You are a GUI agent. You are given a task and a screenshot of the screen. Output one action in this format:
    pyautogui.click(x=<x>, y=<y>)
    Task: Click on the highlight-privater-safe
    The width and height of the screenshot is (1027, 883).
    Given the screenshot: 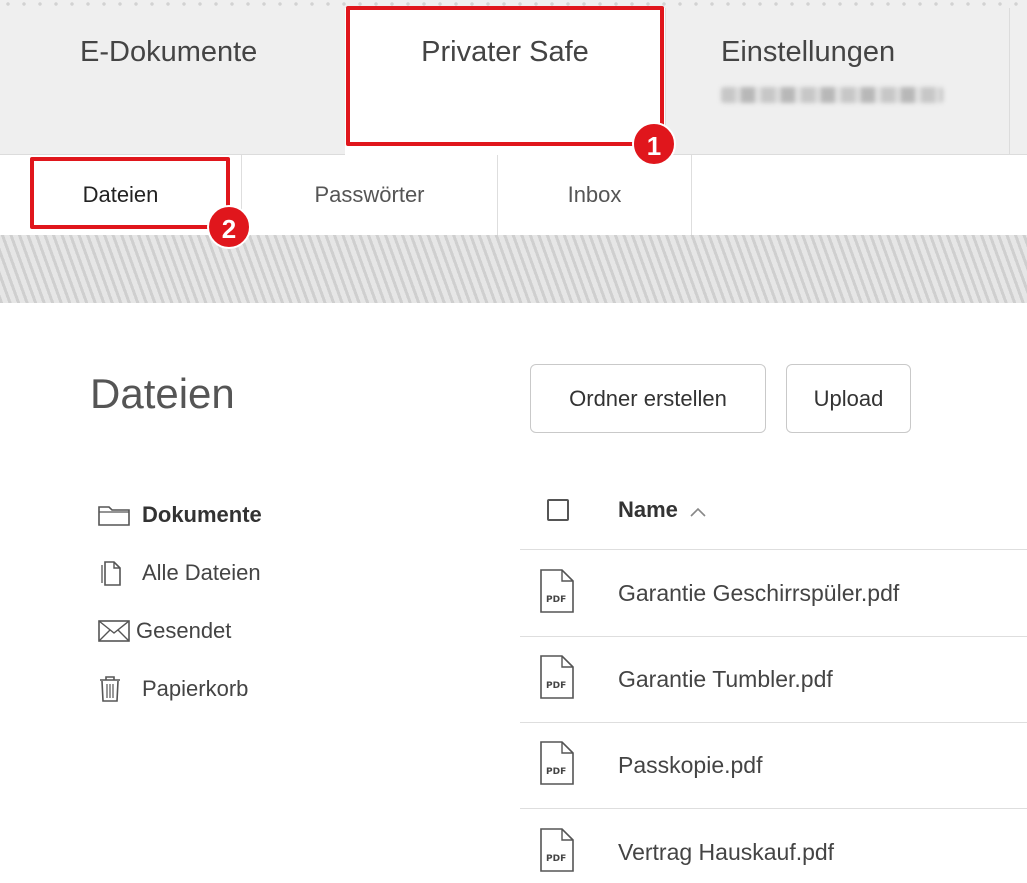 What is the action you would take?
    pyautogui.click(x=505, y=76)
    